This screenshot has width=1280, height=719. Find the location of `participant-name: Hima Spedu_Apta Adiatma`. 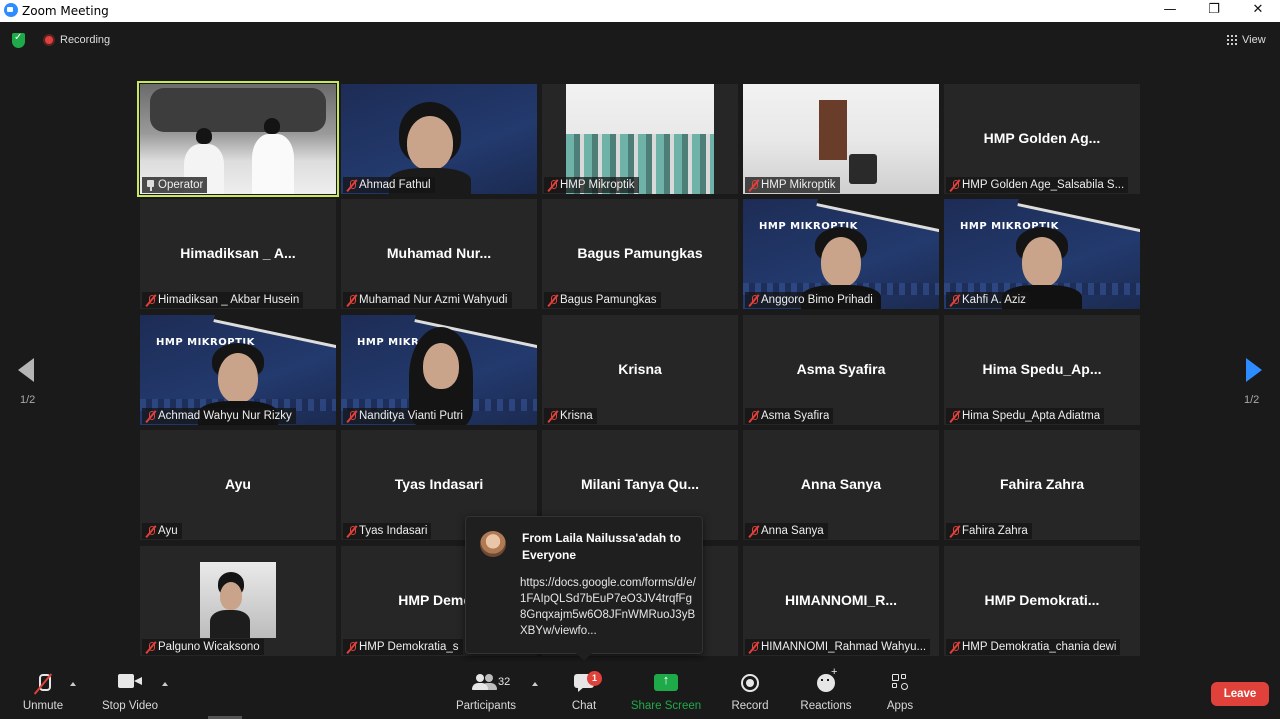

participant-name: Hima Spedu_Apta Adiatma is located at coordinates (1031, 416).